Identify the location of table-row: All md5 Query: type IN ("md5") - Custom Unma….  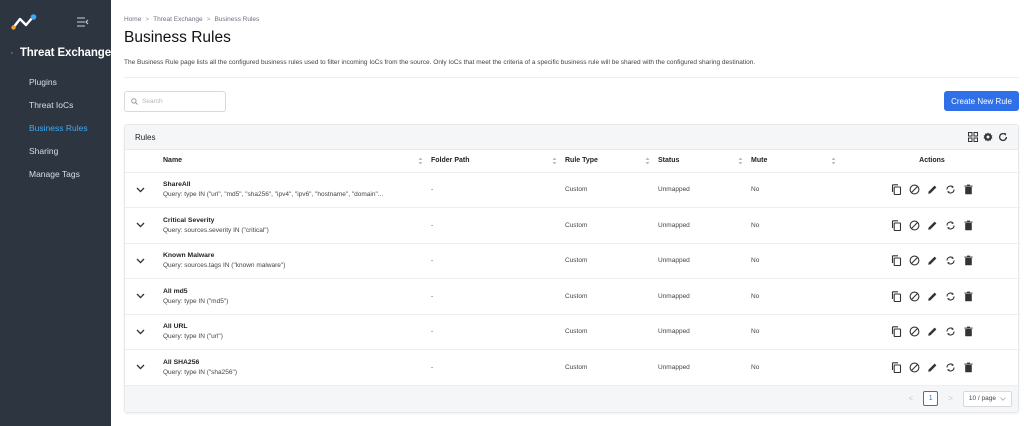
(572, 296).